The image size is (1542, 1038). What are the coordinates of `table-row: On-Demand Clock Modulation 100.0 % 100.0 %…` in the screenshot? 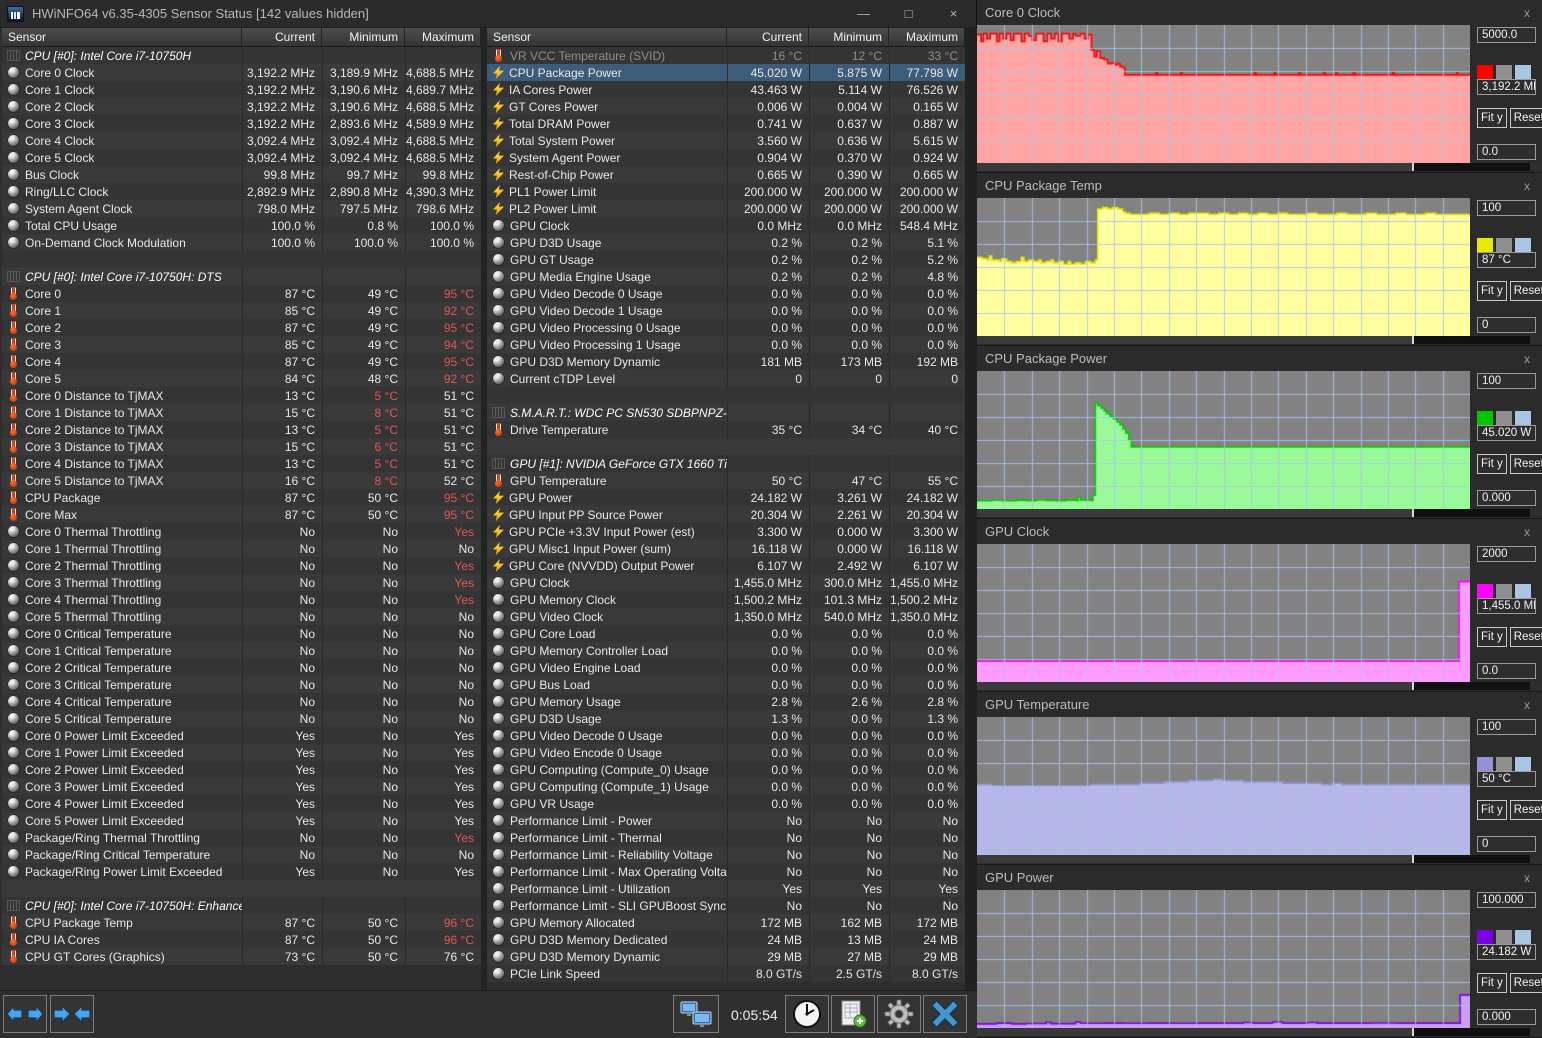 It's located at (241, 242).